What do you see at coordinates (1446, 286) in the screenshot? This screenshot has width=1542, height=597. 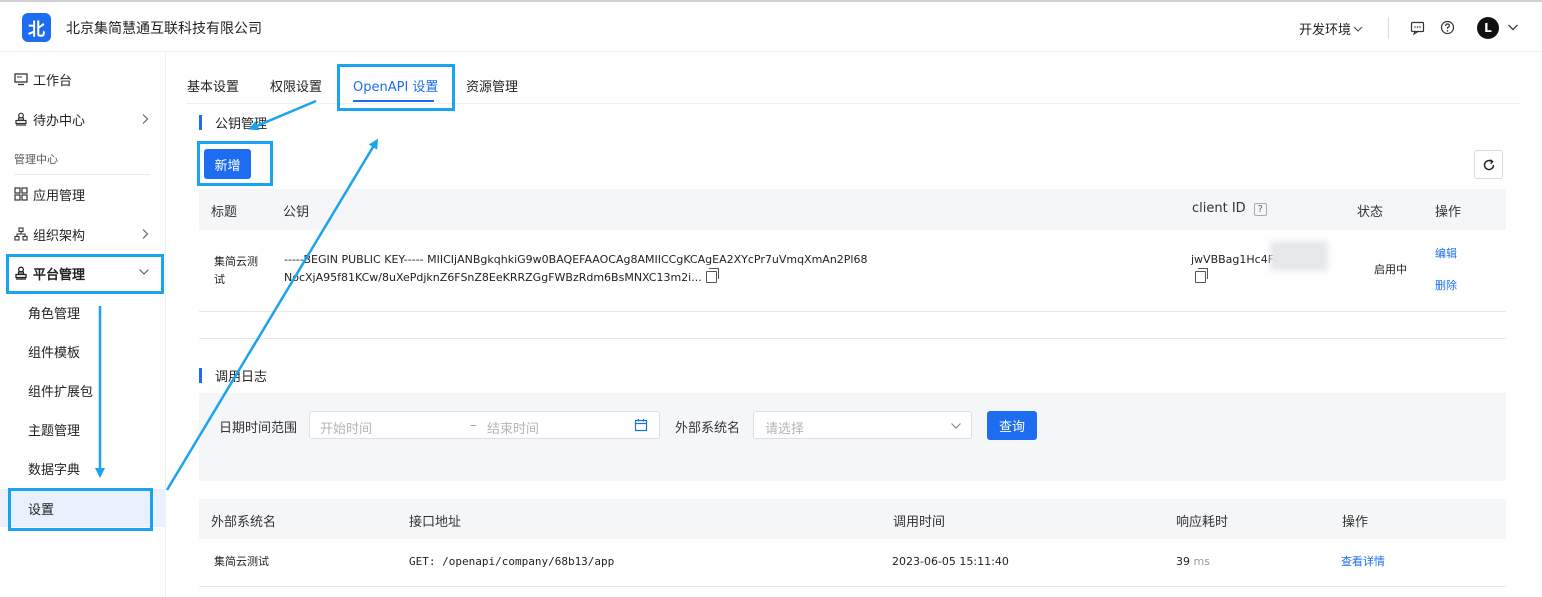 I see `delete-link: 删除` at bounding box center [1446, 286].